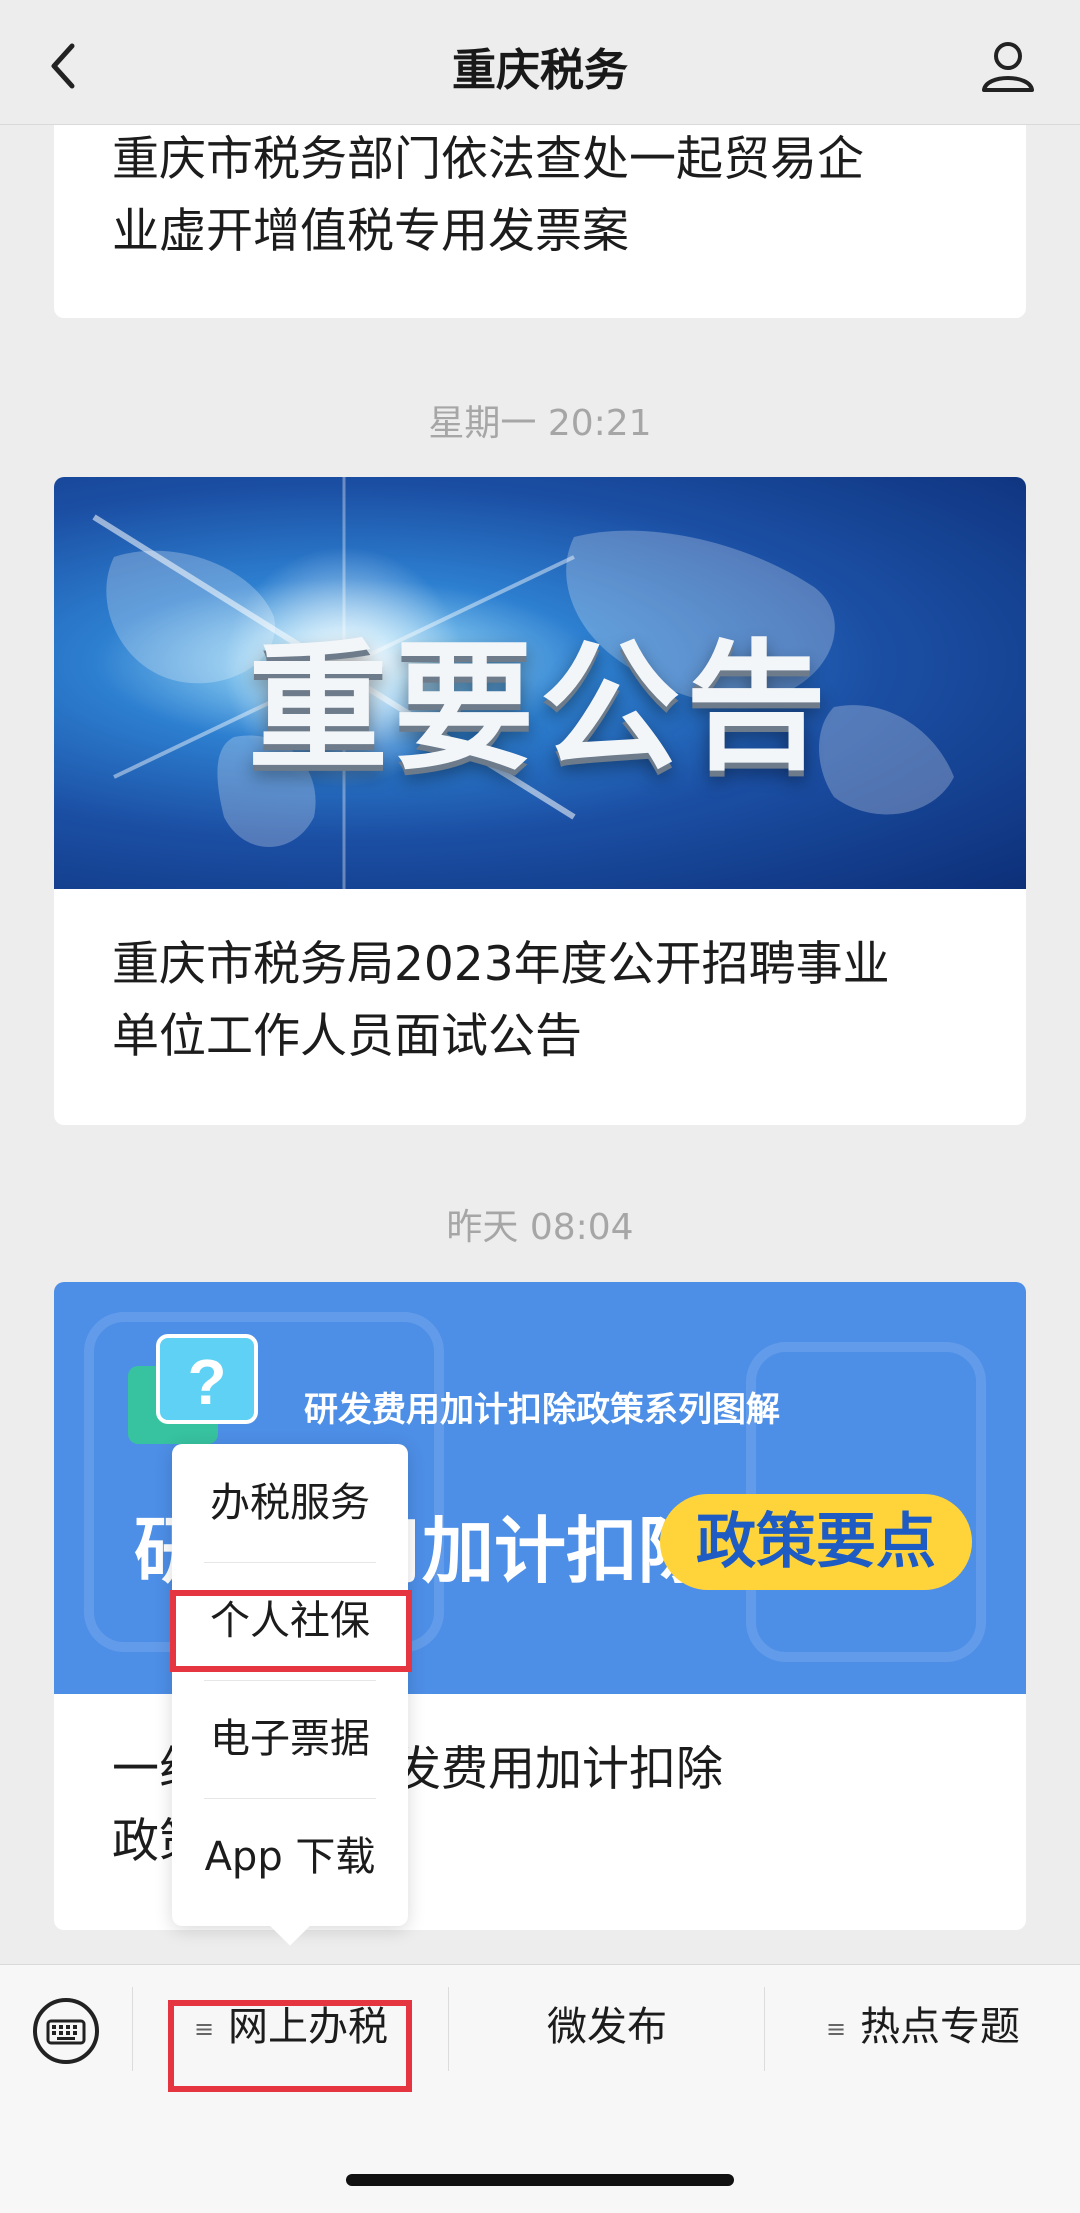 This screenshot has width=1080, height=2213. Describe the element at coordinates (540, 2180) in the screenshot. I see `home-indicator` at that location.